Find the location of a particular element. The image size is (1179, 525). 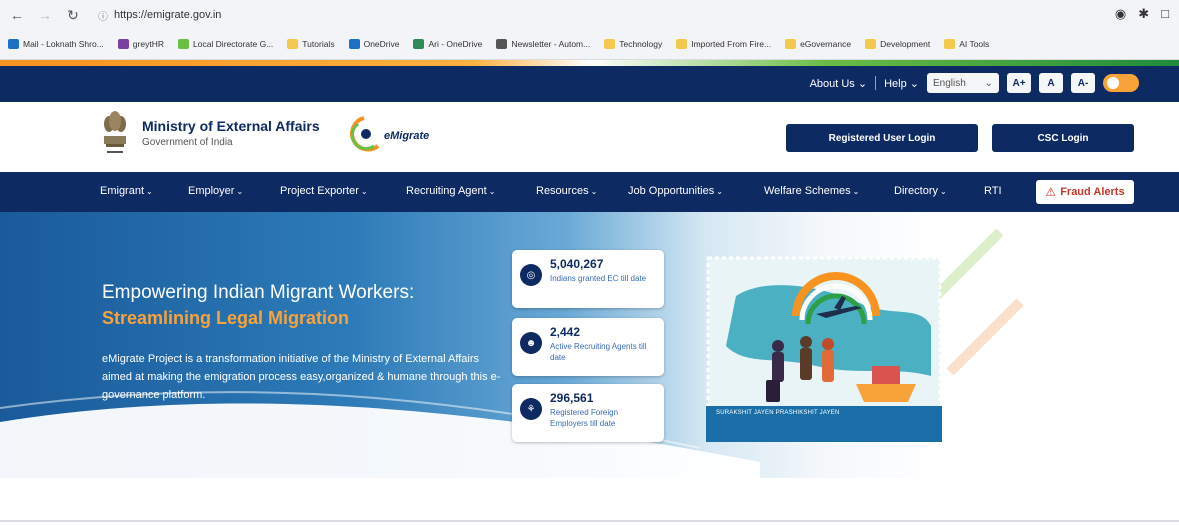

fraud-alerts-label: Fraud Alerts is located at coordinates (1092, 192).